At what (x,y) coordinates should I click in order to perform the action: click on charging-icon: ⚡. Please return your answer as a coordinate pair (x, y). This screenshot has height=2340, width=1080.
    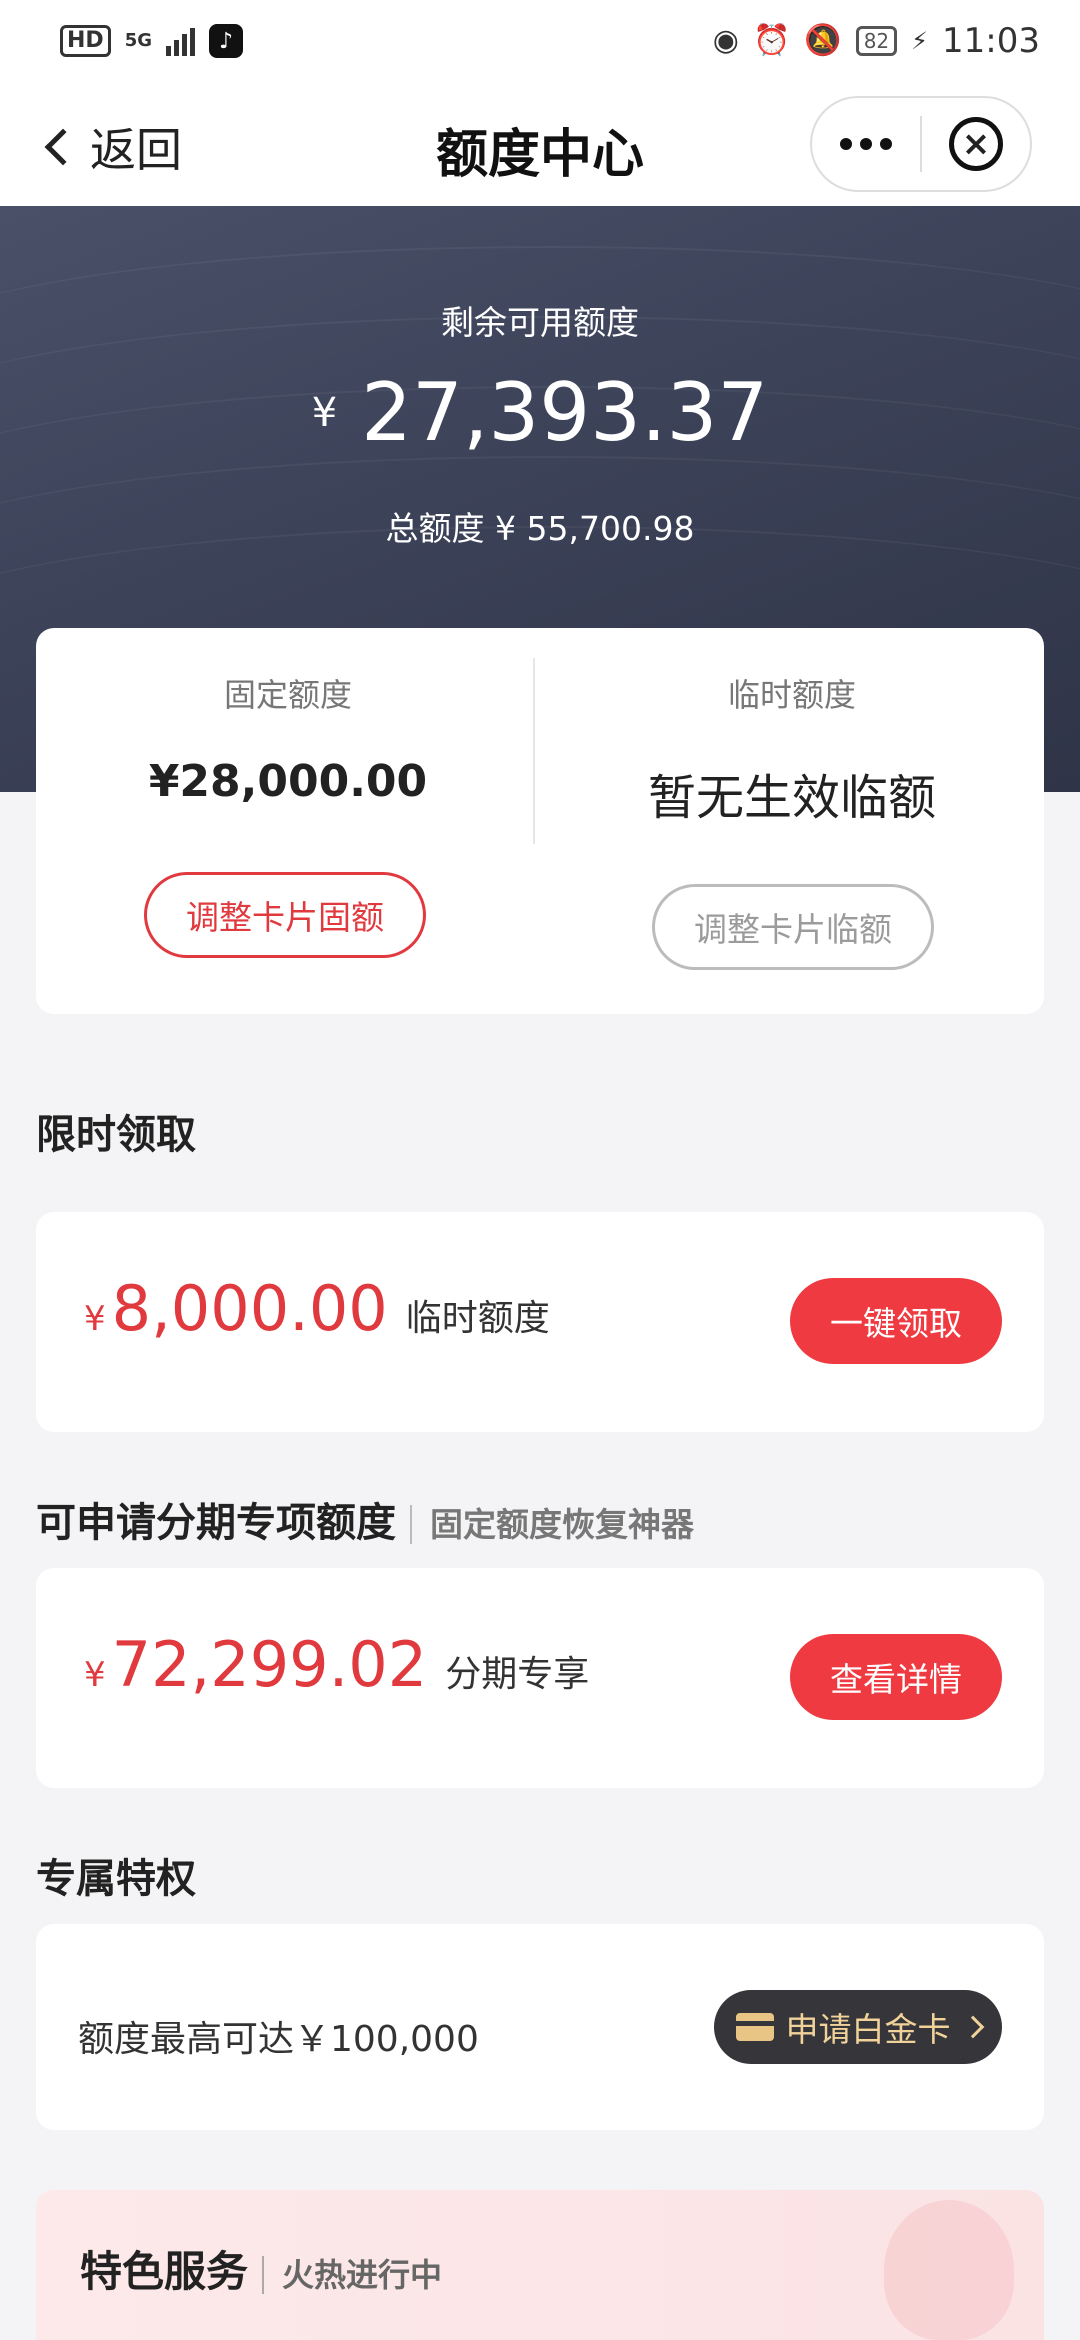
    Looking at the image, I should click on (920, 41).